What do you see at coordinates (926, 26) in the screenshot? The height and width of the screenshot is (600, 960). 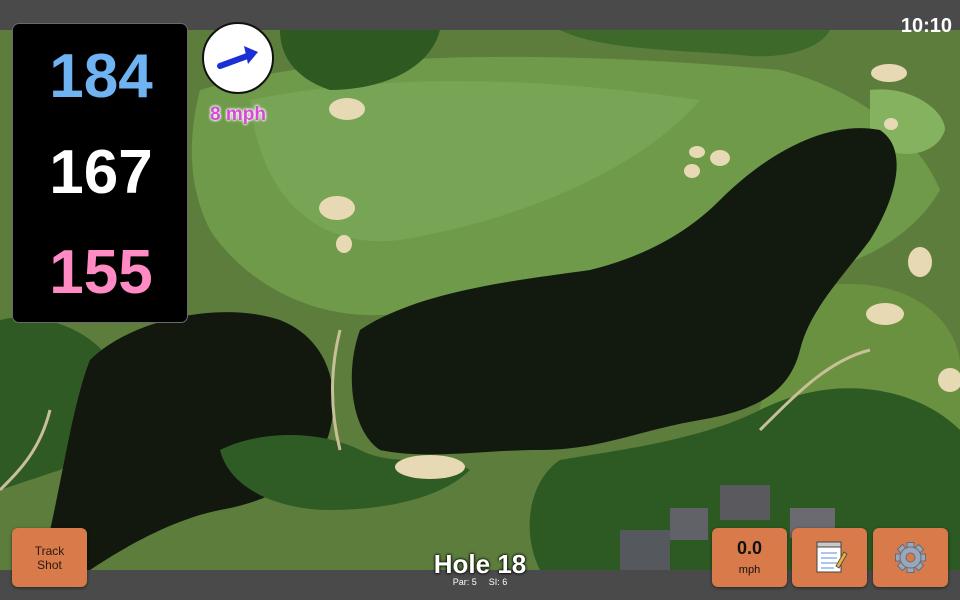 I see `clock: 10:10` at bounding box center [926, 26].